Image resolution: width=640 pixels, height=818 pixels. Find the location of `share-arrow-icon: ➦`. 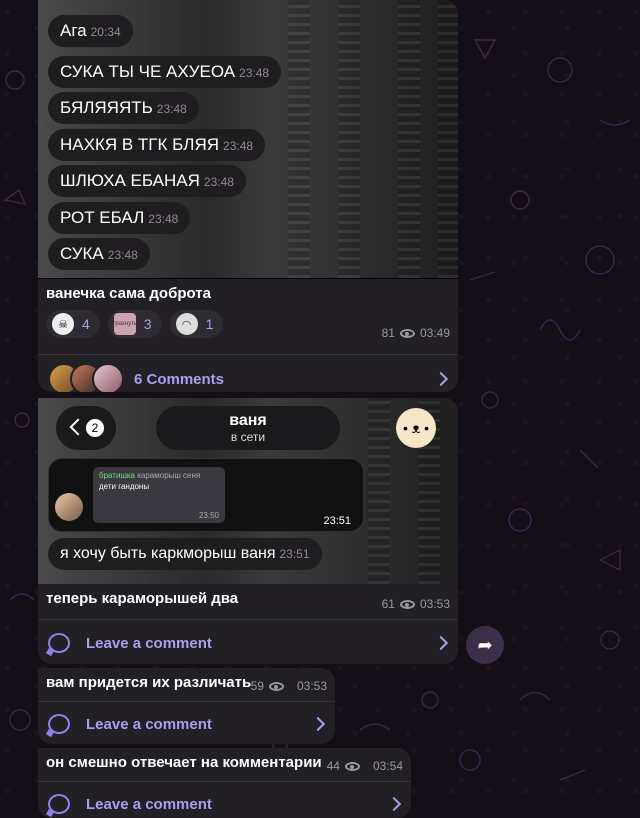

share-arrow-icon: ➦ is located at coordinates (485, 644).